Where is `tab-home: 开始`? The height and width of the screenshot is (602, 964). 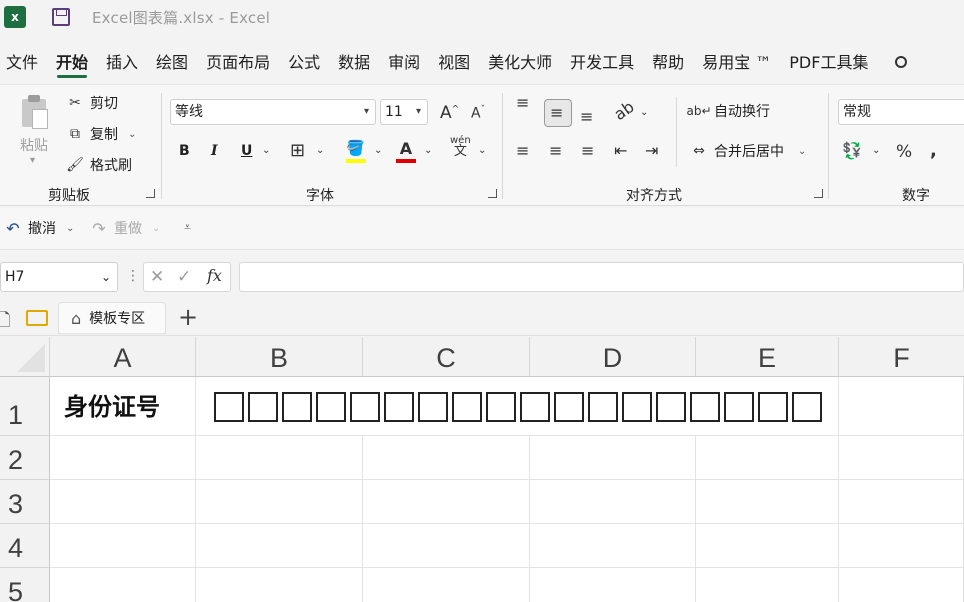 tab-home: 开始 is located at coordinates (72, 62).